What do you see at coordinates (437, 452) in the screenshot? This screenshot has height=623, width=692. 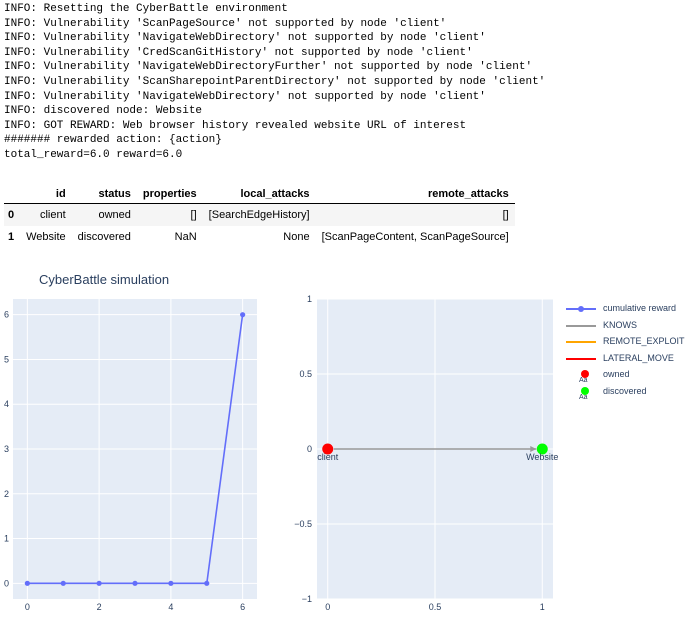 I see `network-nodes: client Website` at bounding box center [437, 452].